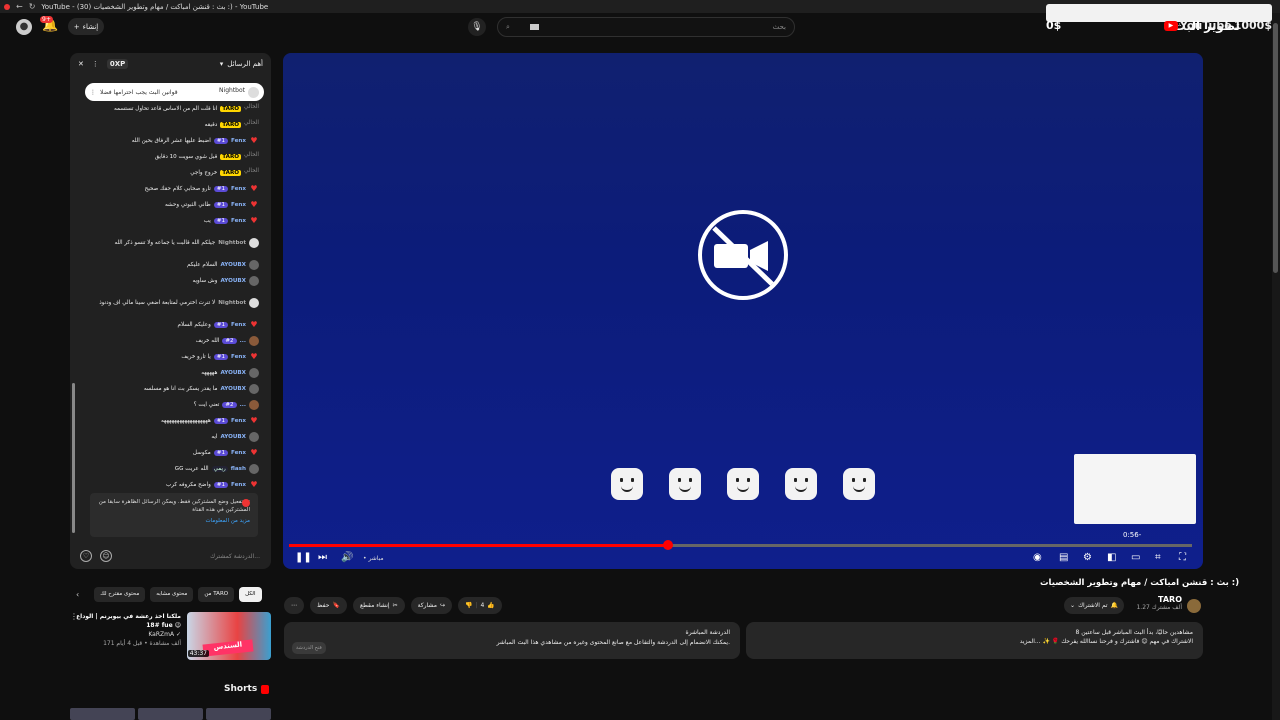  Describe the element at coordinates (1182, 557) in the screenshot. I see `fullscreen-icon: ⛶` at that location.